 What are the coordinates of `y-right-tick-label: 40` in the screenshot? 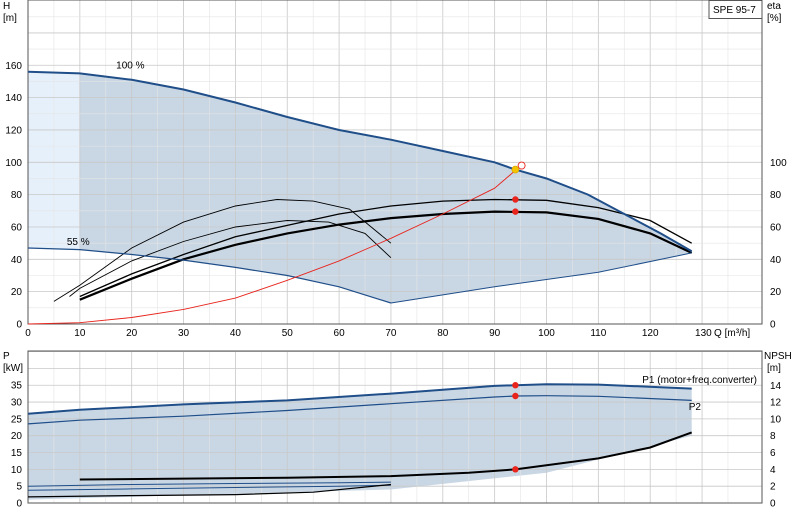 It's located at (776, 260).